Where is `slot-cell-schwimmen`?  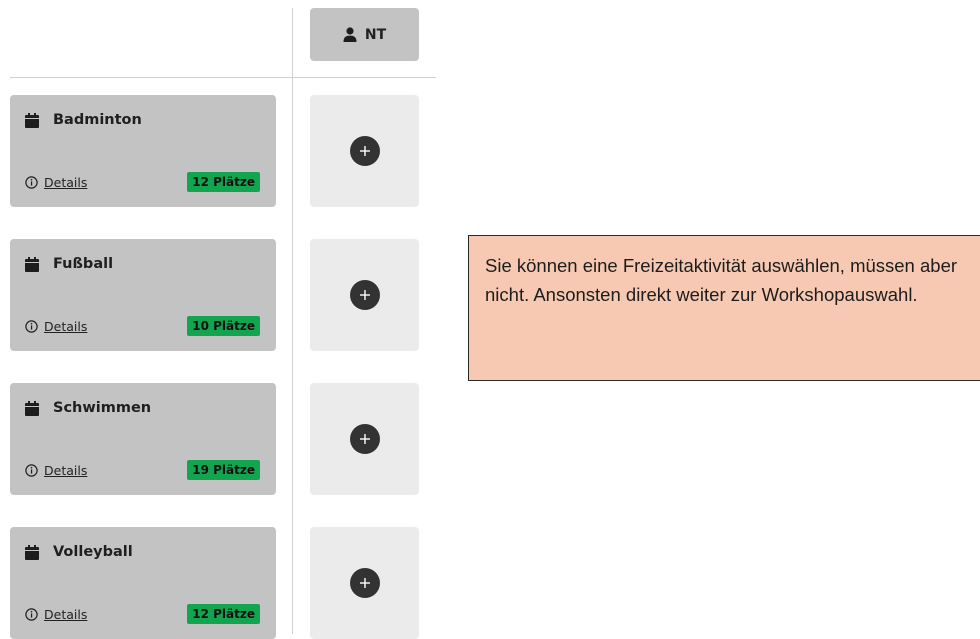 slot-cell-schwimmen is located at coordinates (364, 439).